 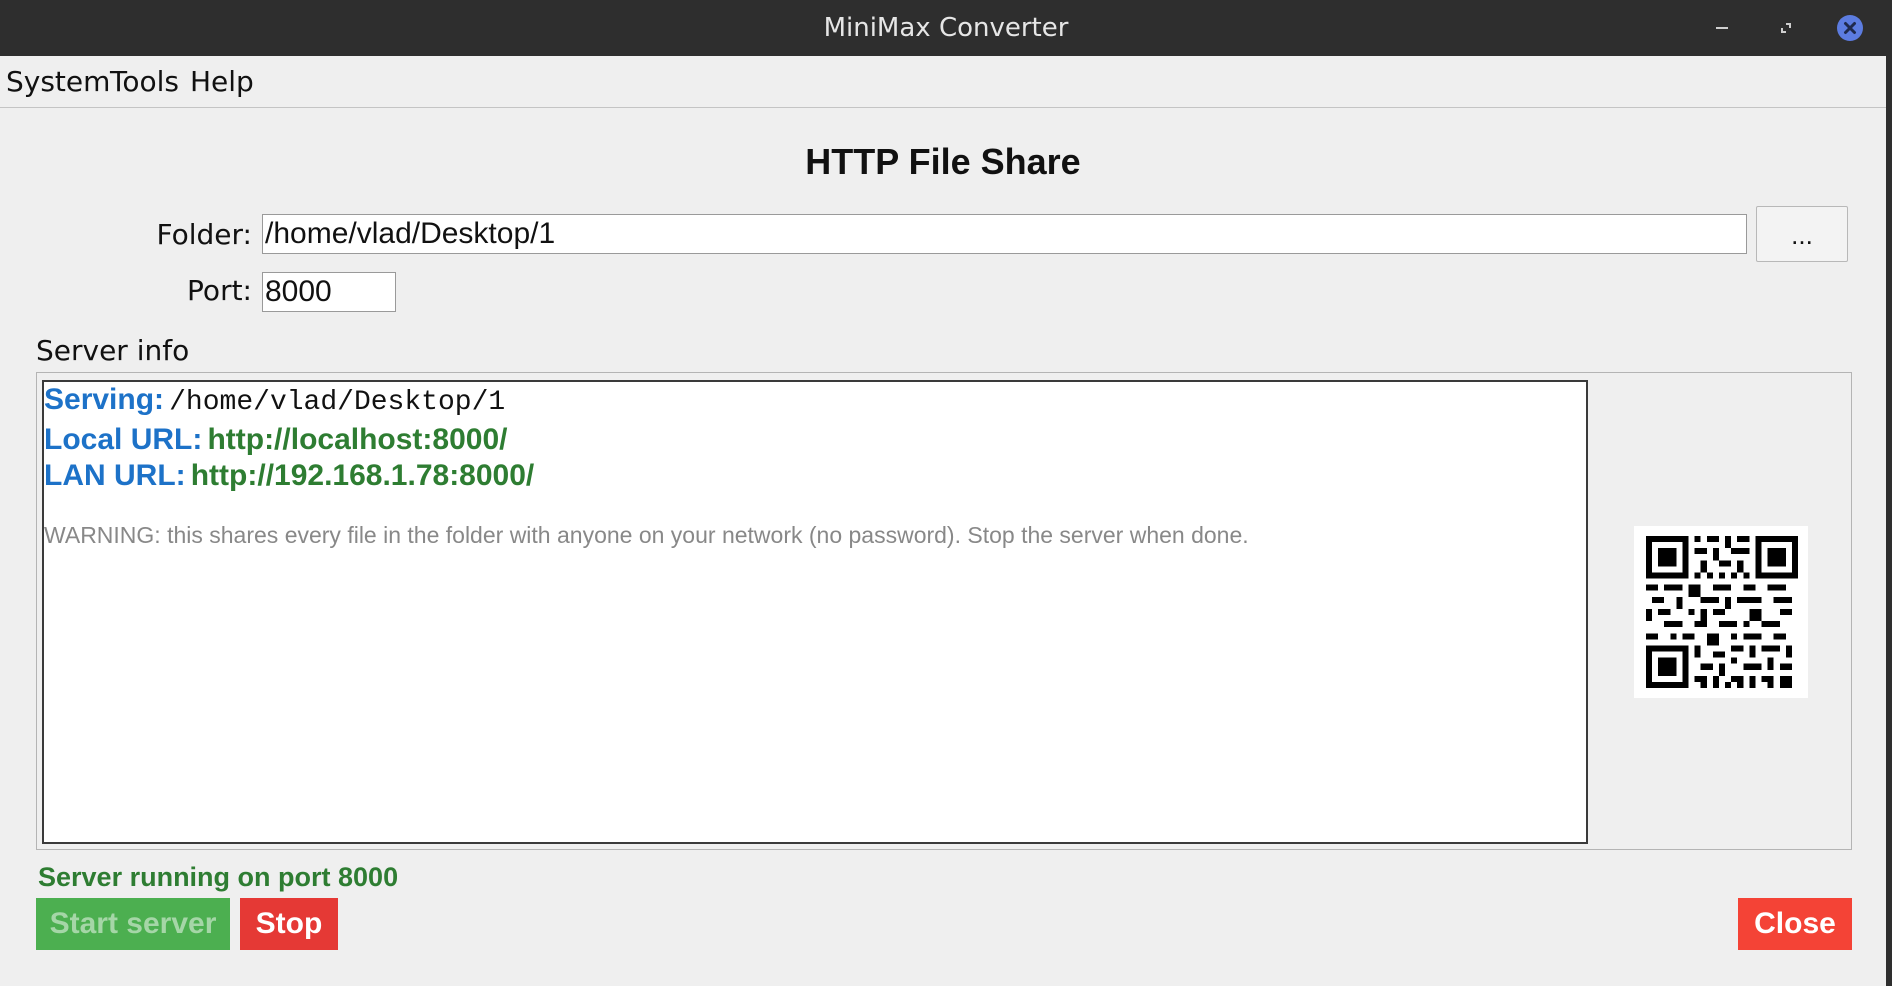 What do you see at coordinates (1722, 28) in the screenshot?
I see `minimize-icon` at bounding box center [1722, 28].